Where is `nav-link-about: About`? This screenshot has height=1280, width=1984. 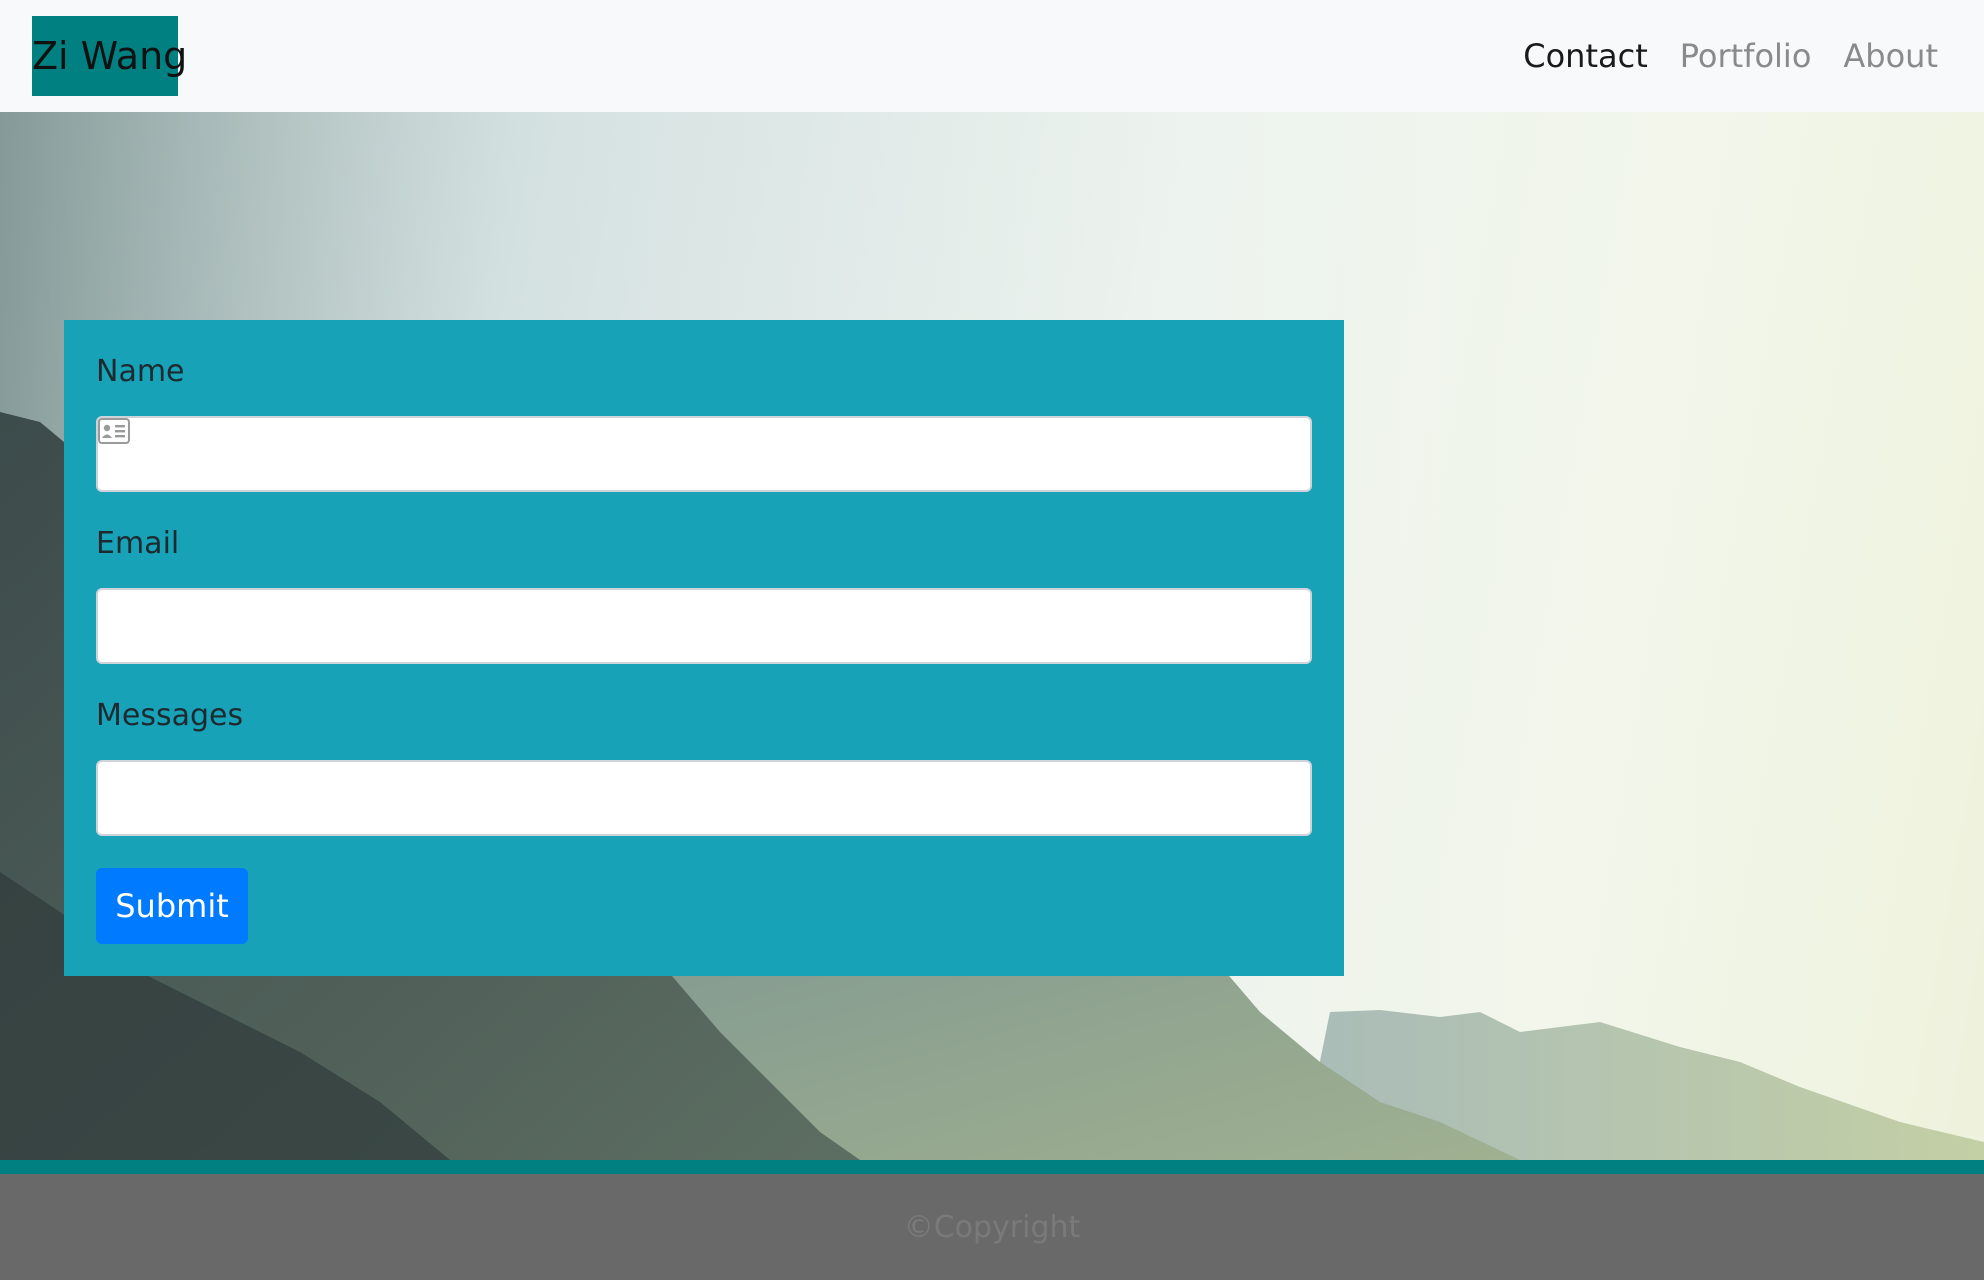
nav-link-about: About is located at coordinates (1890, 56).